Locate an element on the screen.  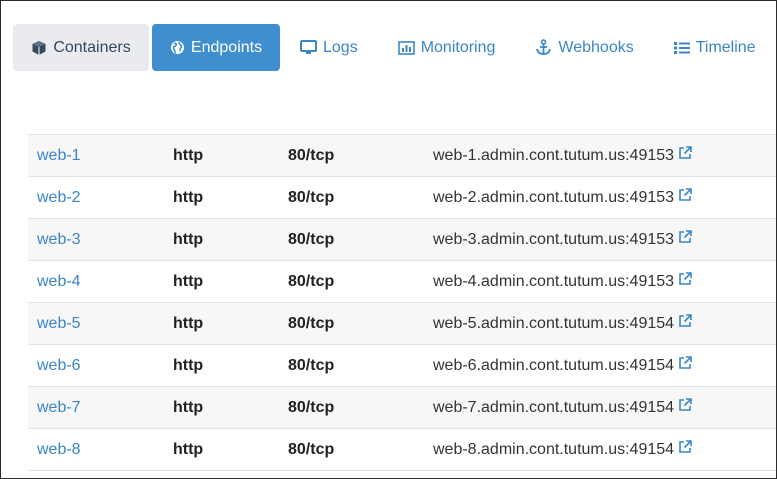
tab-containers: Containers is located at coordinates (81, 47).